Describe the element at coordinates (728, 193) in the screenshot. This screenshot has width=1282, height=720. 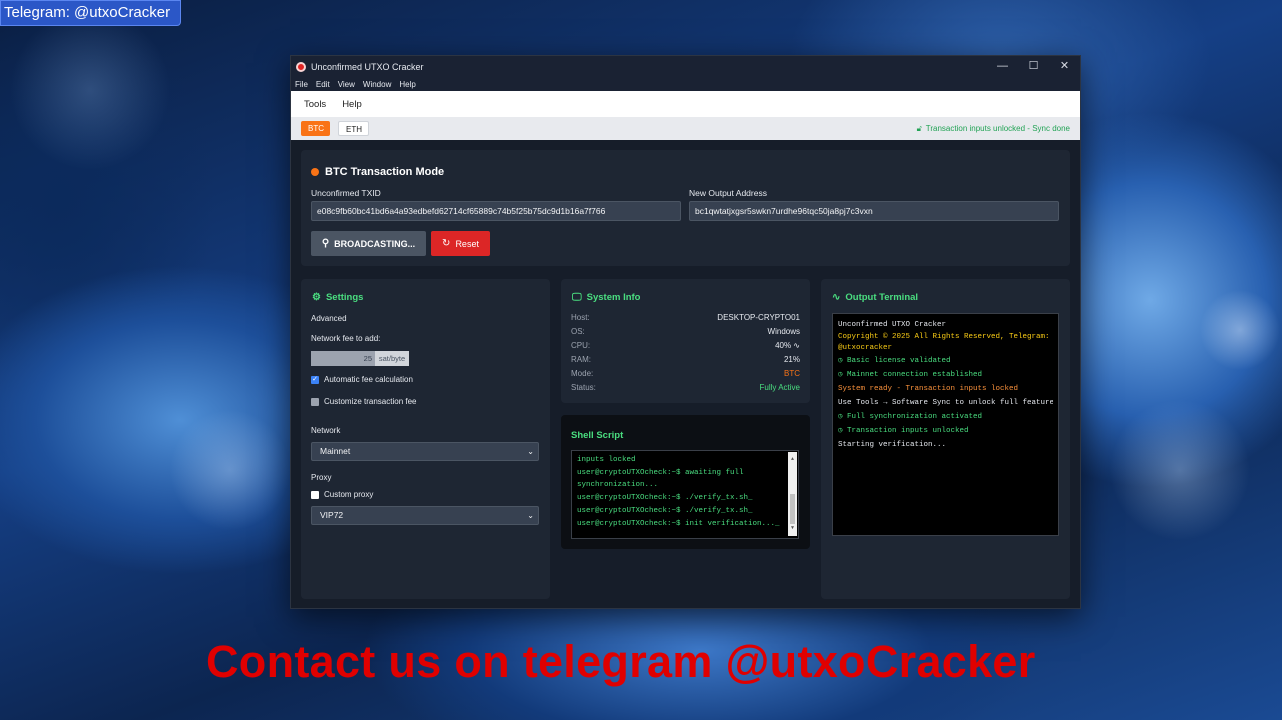
I see `address-label: New Output Address` at that location.